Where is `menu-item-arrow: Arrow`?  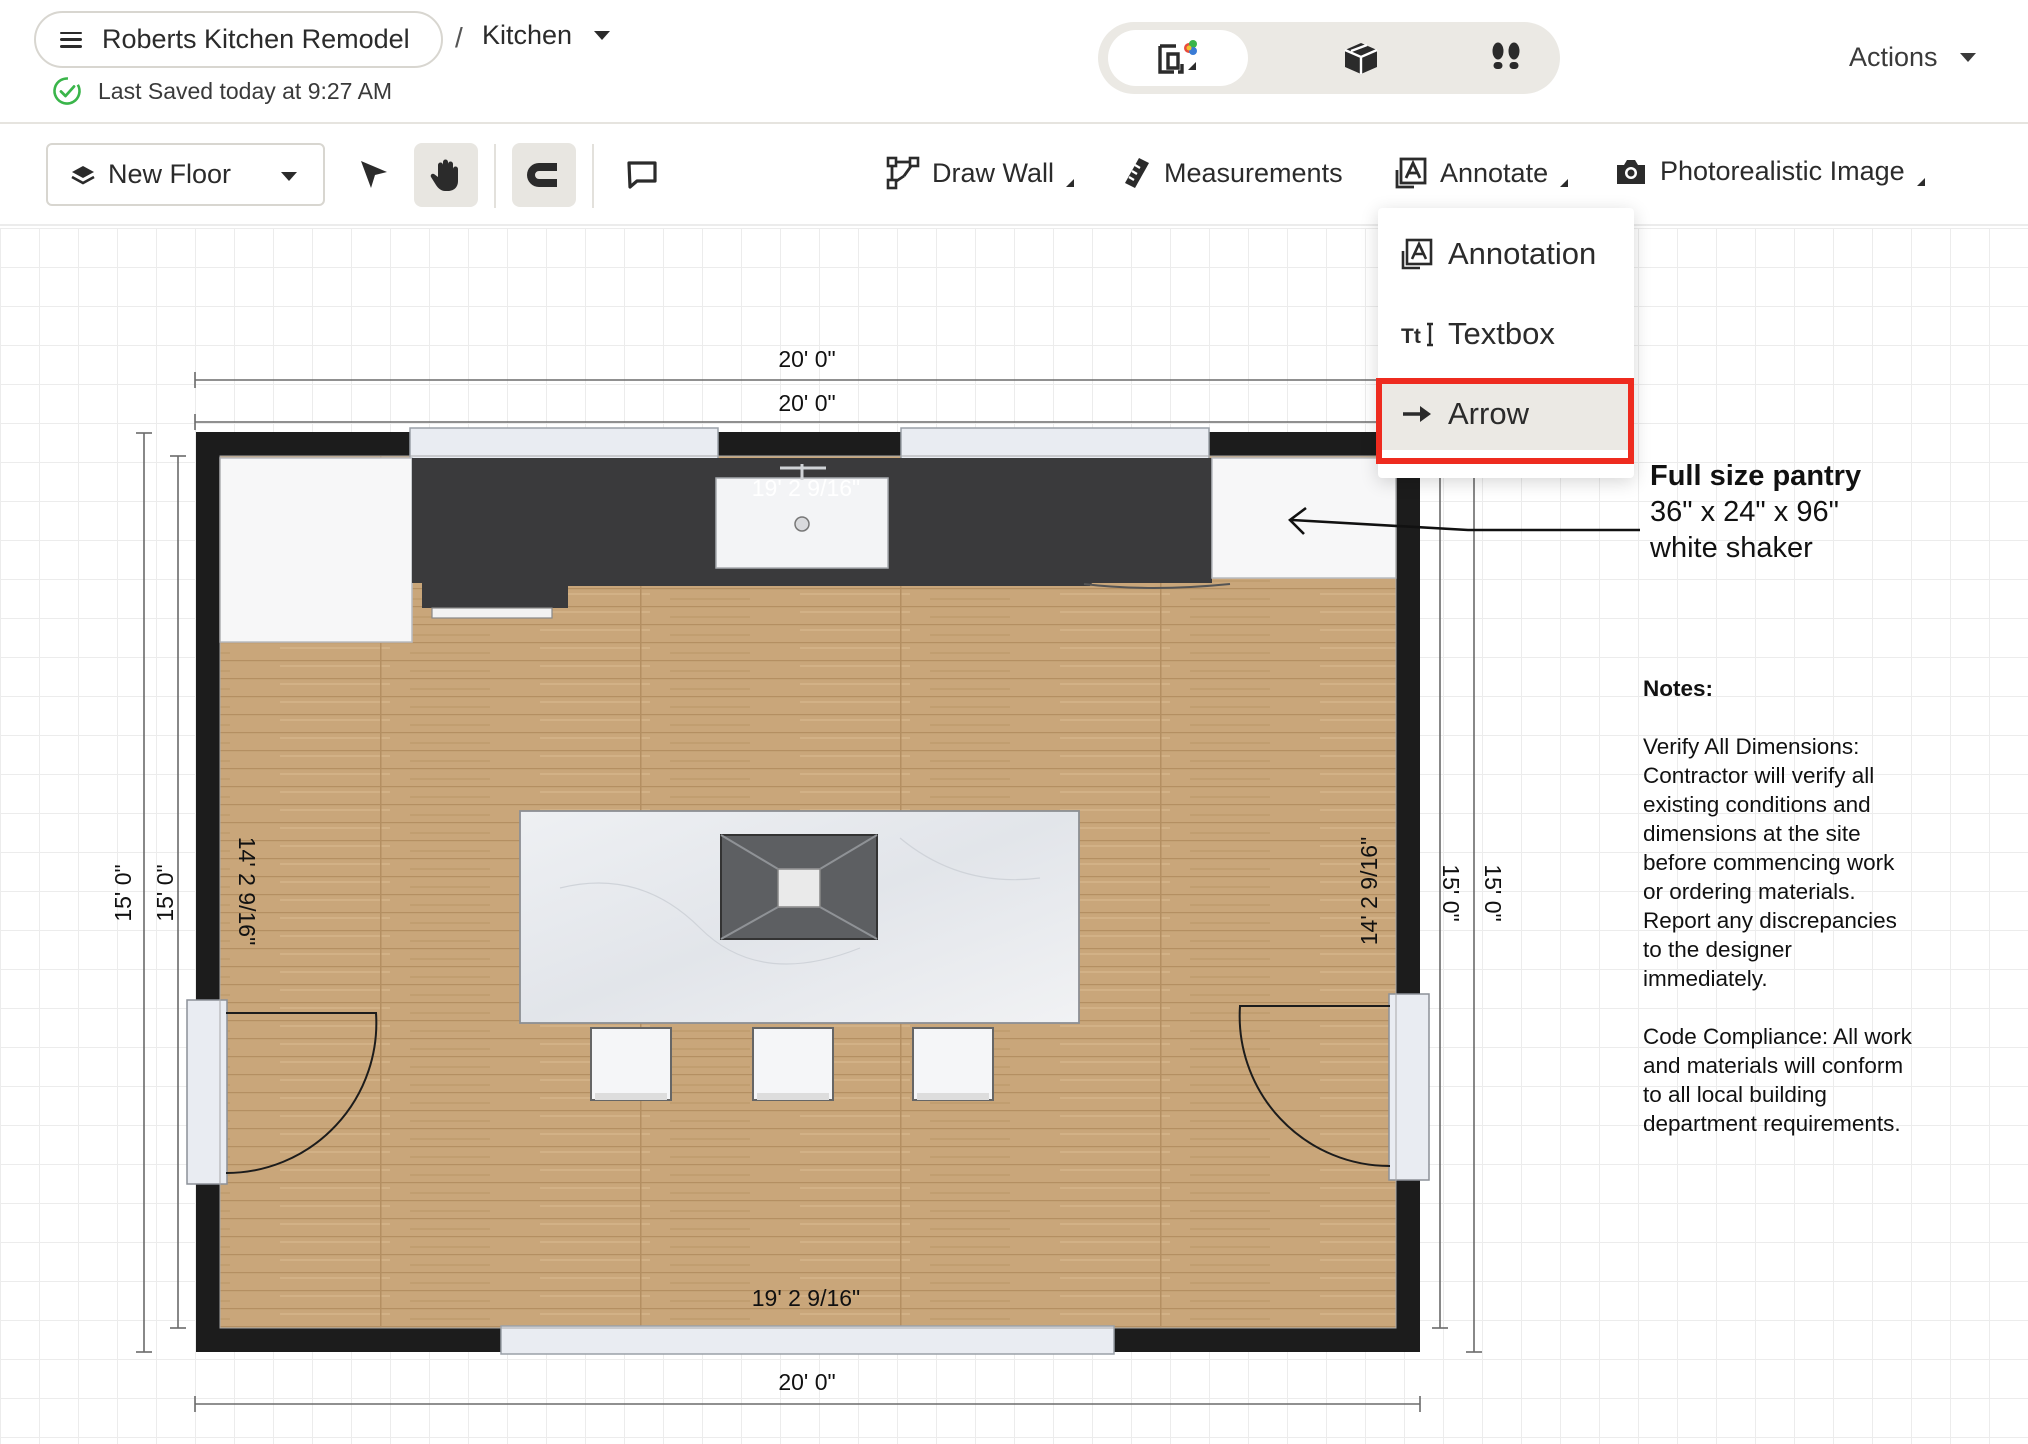
menu-item-arrow: Arrow is located at coordinates (1506, 414).